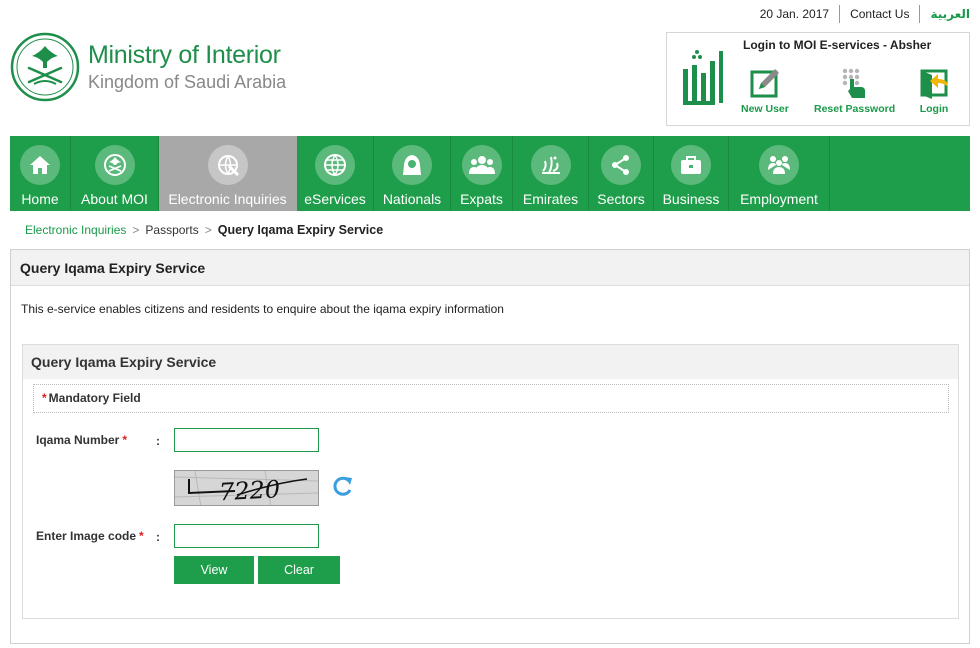 Image resolution: width=980 pixels, height=648 pixels. Describe the element at coordinates (779, 165) in the screenshot. I see `employment-icon` at that location.